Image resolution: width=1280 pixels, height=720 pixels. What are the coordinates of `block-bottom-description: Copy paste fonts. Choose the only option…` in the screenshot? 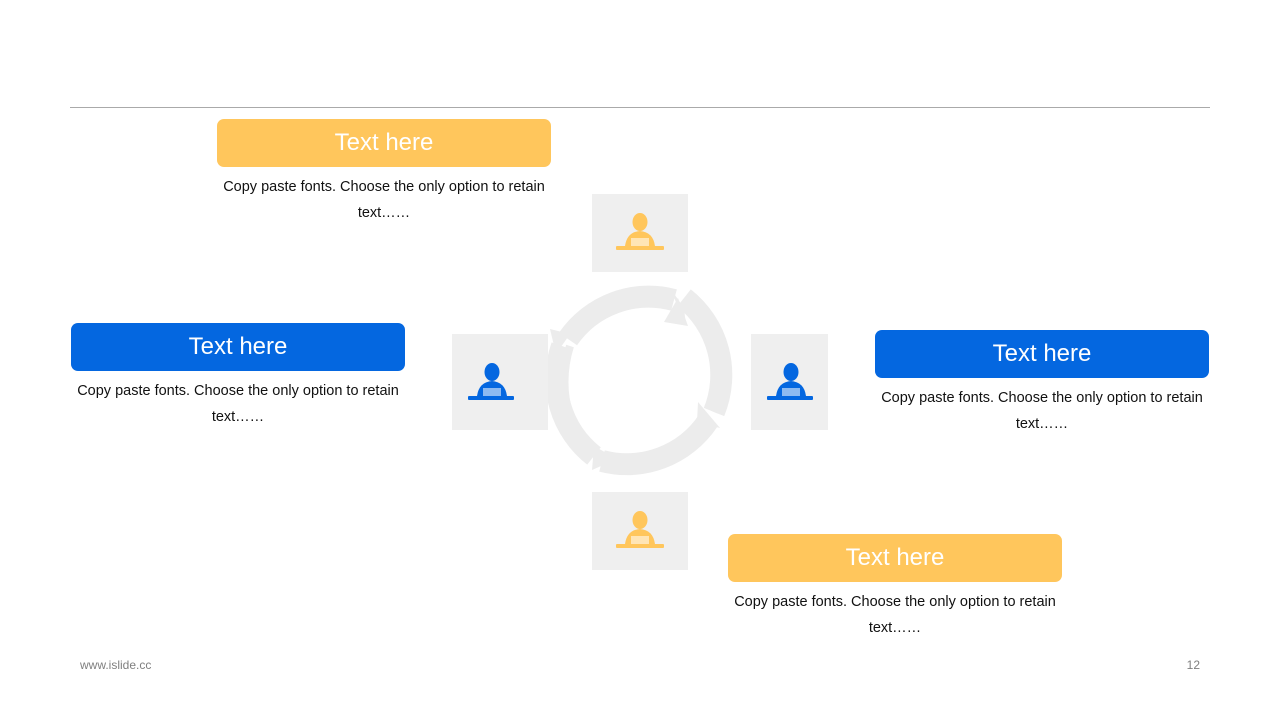 It's located at (895, 615).